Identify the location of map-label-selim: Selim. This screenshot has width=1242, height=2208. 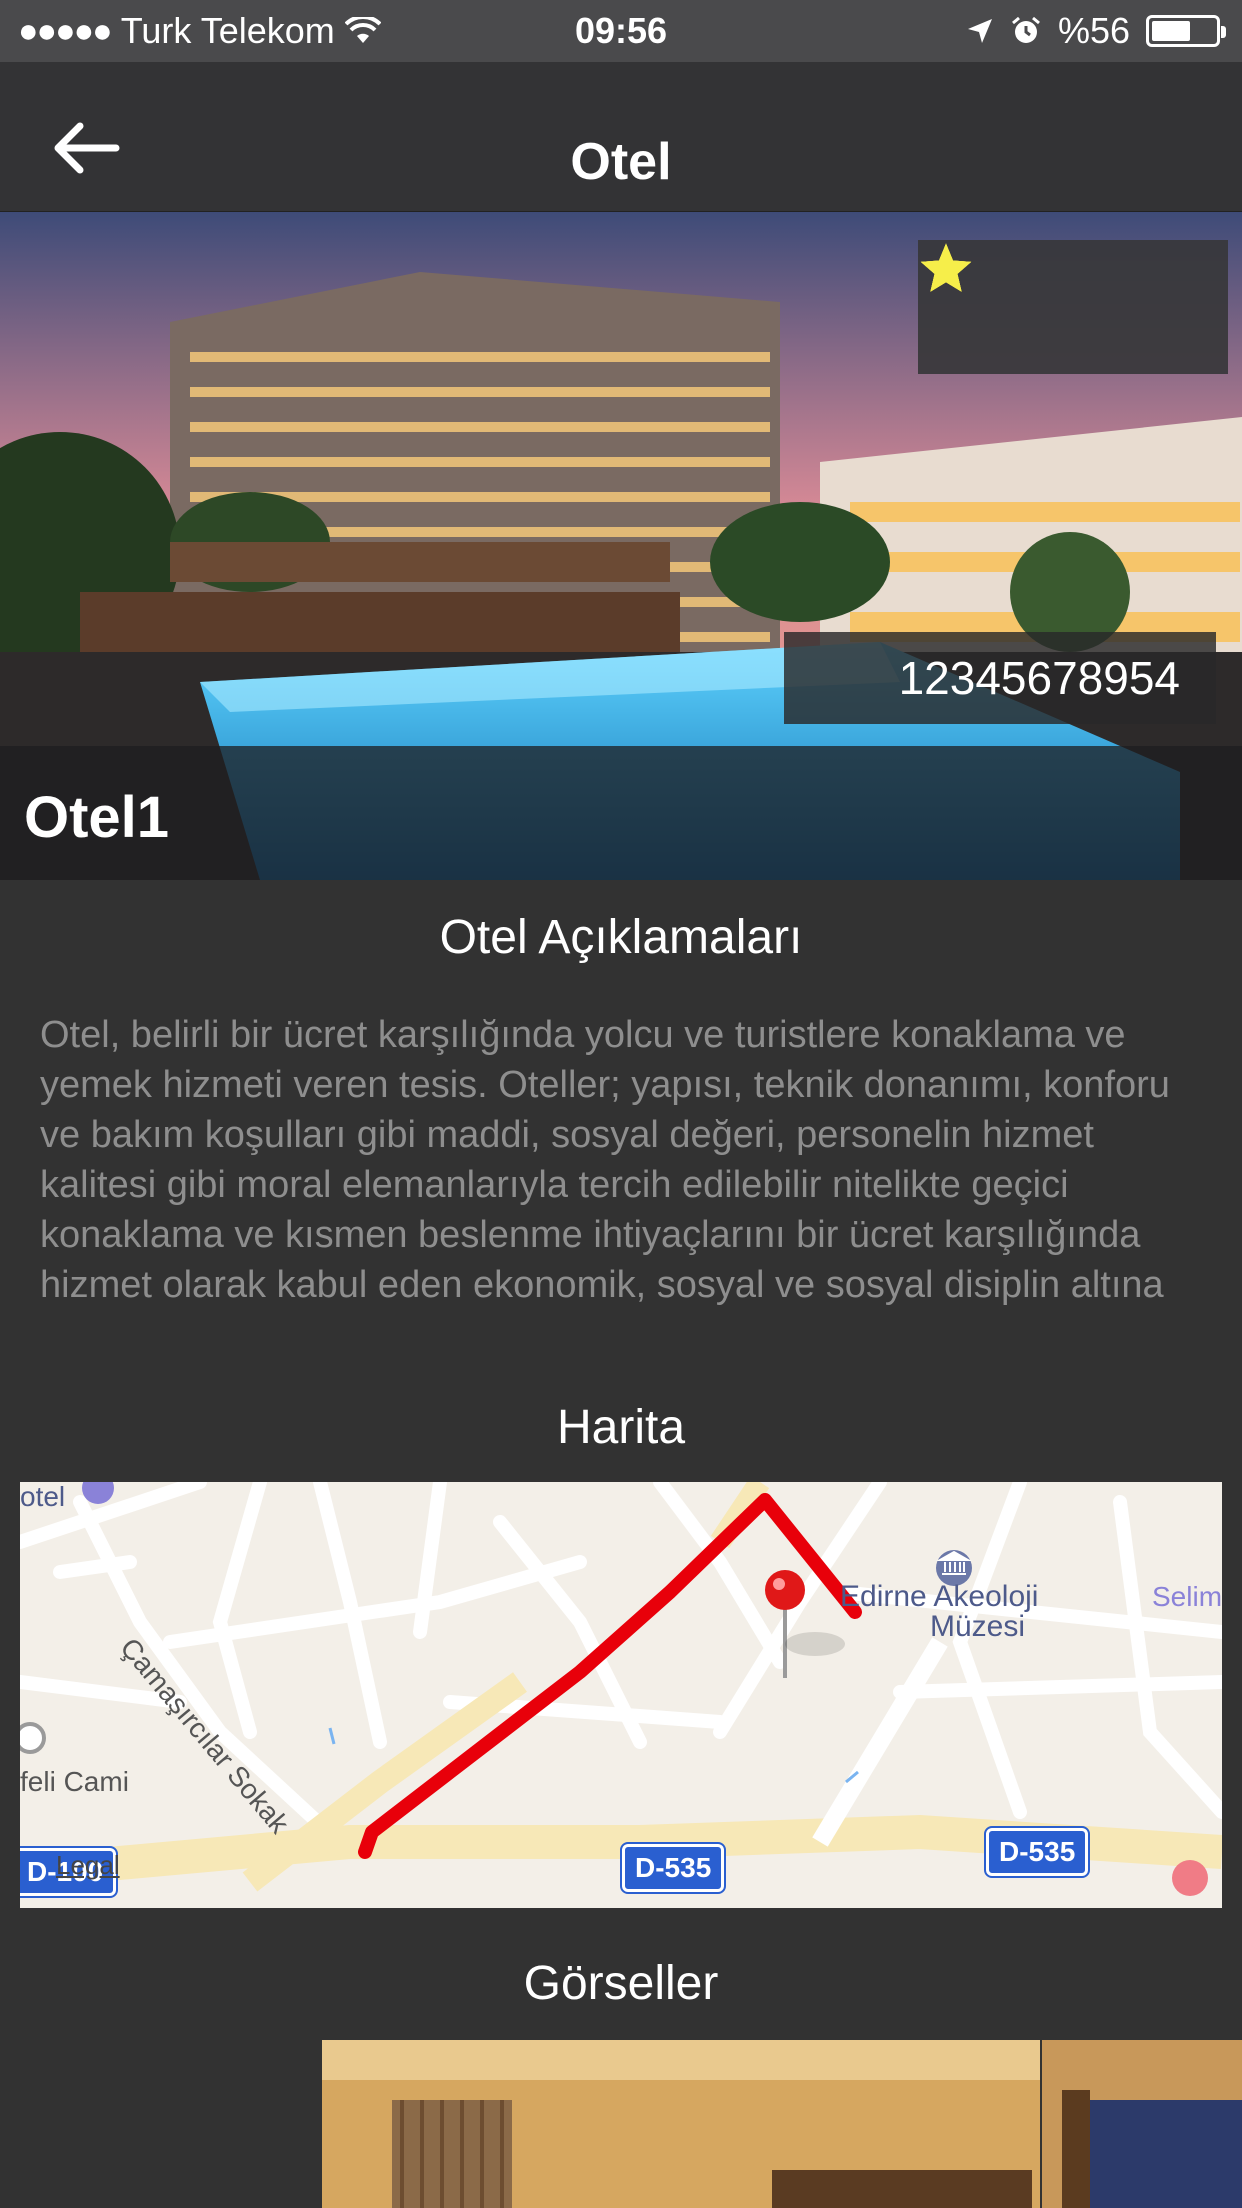
(1187, 1596).